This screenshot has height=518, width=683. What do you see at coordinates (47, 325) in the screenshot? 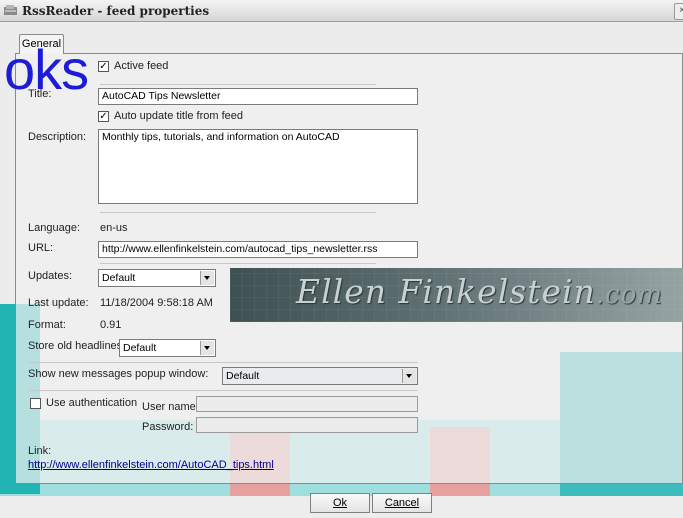
I see `format-label: Format:` at bounding box center [47, 325].